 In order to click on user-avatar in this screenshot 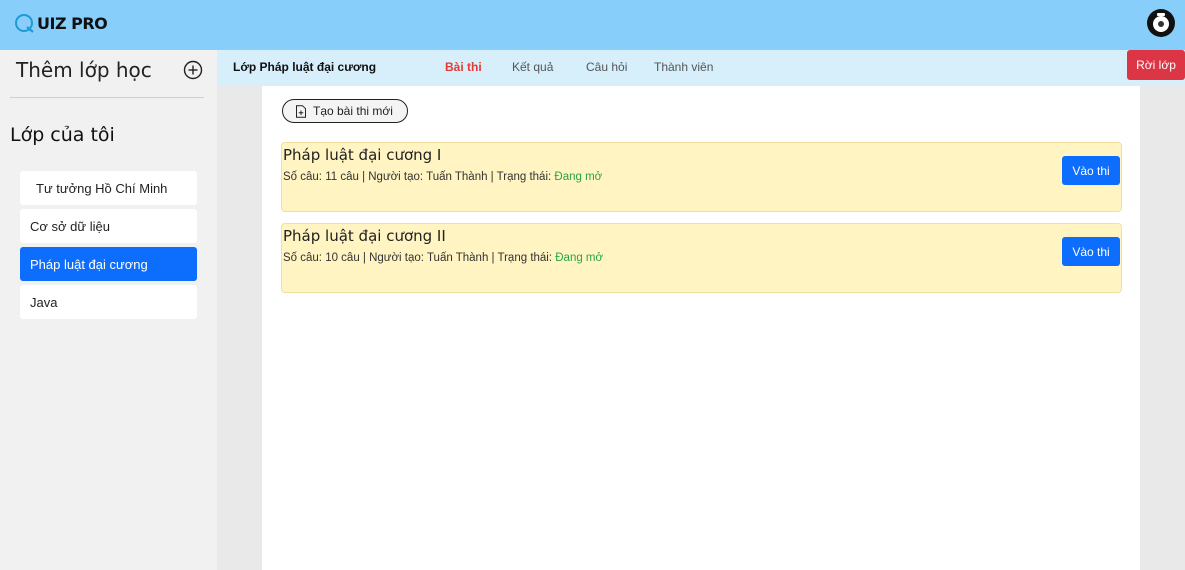, I will do `click(1161, 23)`.